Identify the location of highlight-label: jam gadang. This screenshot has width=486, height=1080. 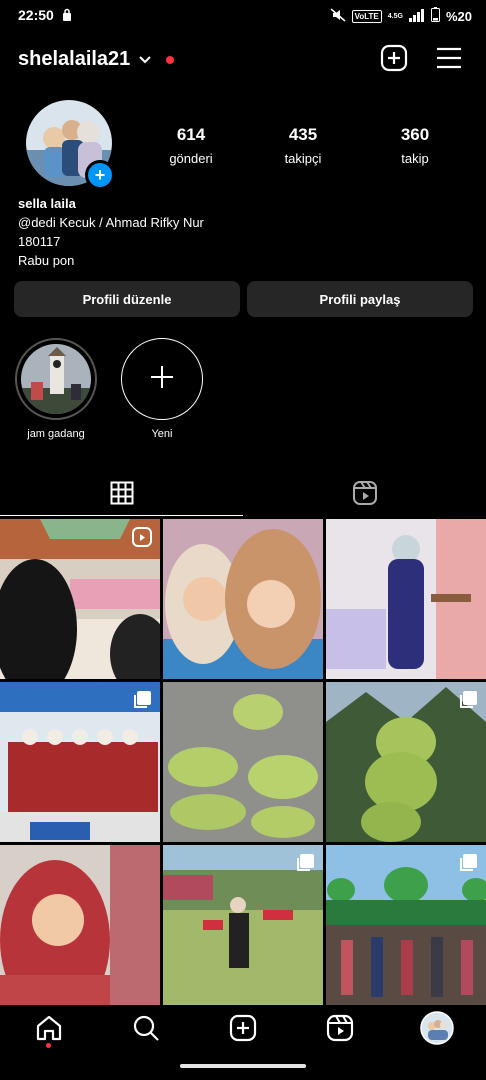
(56, 434).